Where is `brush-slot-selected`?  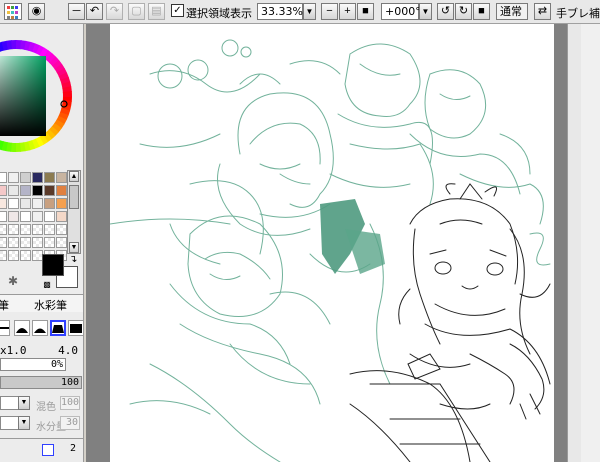
brush-slot-selected is located at coordinates (48, 450).